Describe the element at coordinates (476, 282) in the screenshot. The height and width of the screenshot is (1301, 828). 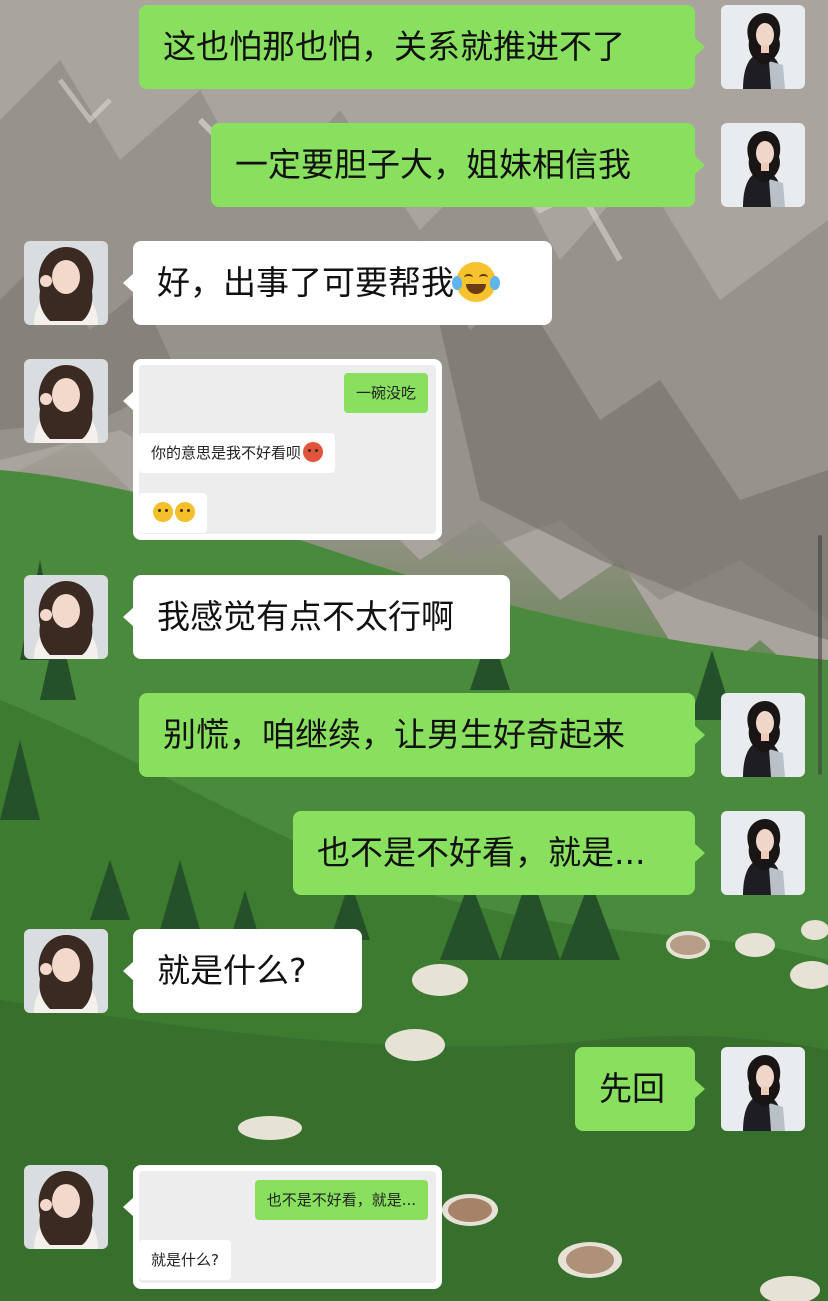
I see `tears-of-joy-emoji` at that location.